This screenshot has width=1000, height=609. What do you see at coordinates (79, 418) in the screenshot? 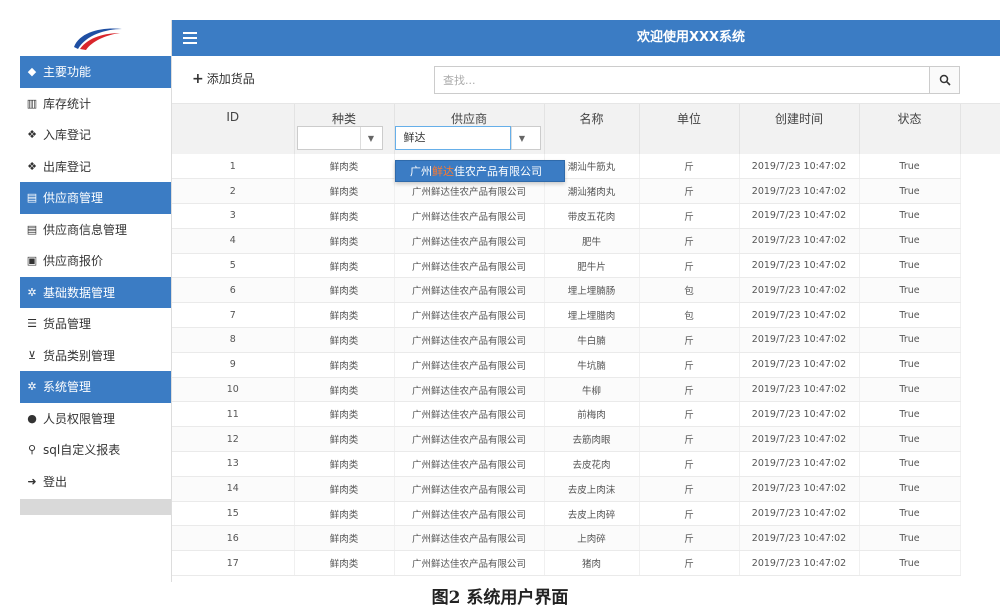
I see `sidebar-item-label: 人员权限管理` at bounding box center [79, 418].